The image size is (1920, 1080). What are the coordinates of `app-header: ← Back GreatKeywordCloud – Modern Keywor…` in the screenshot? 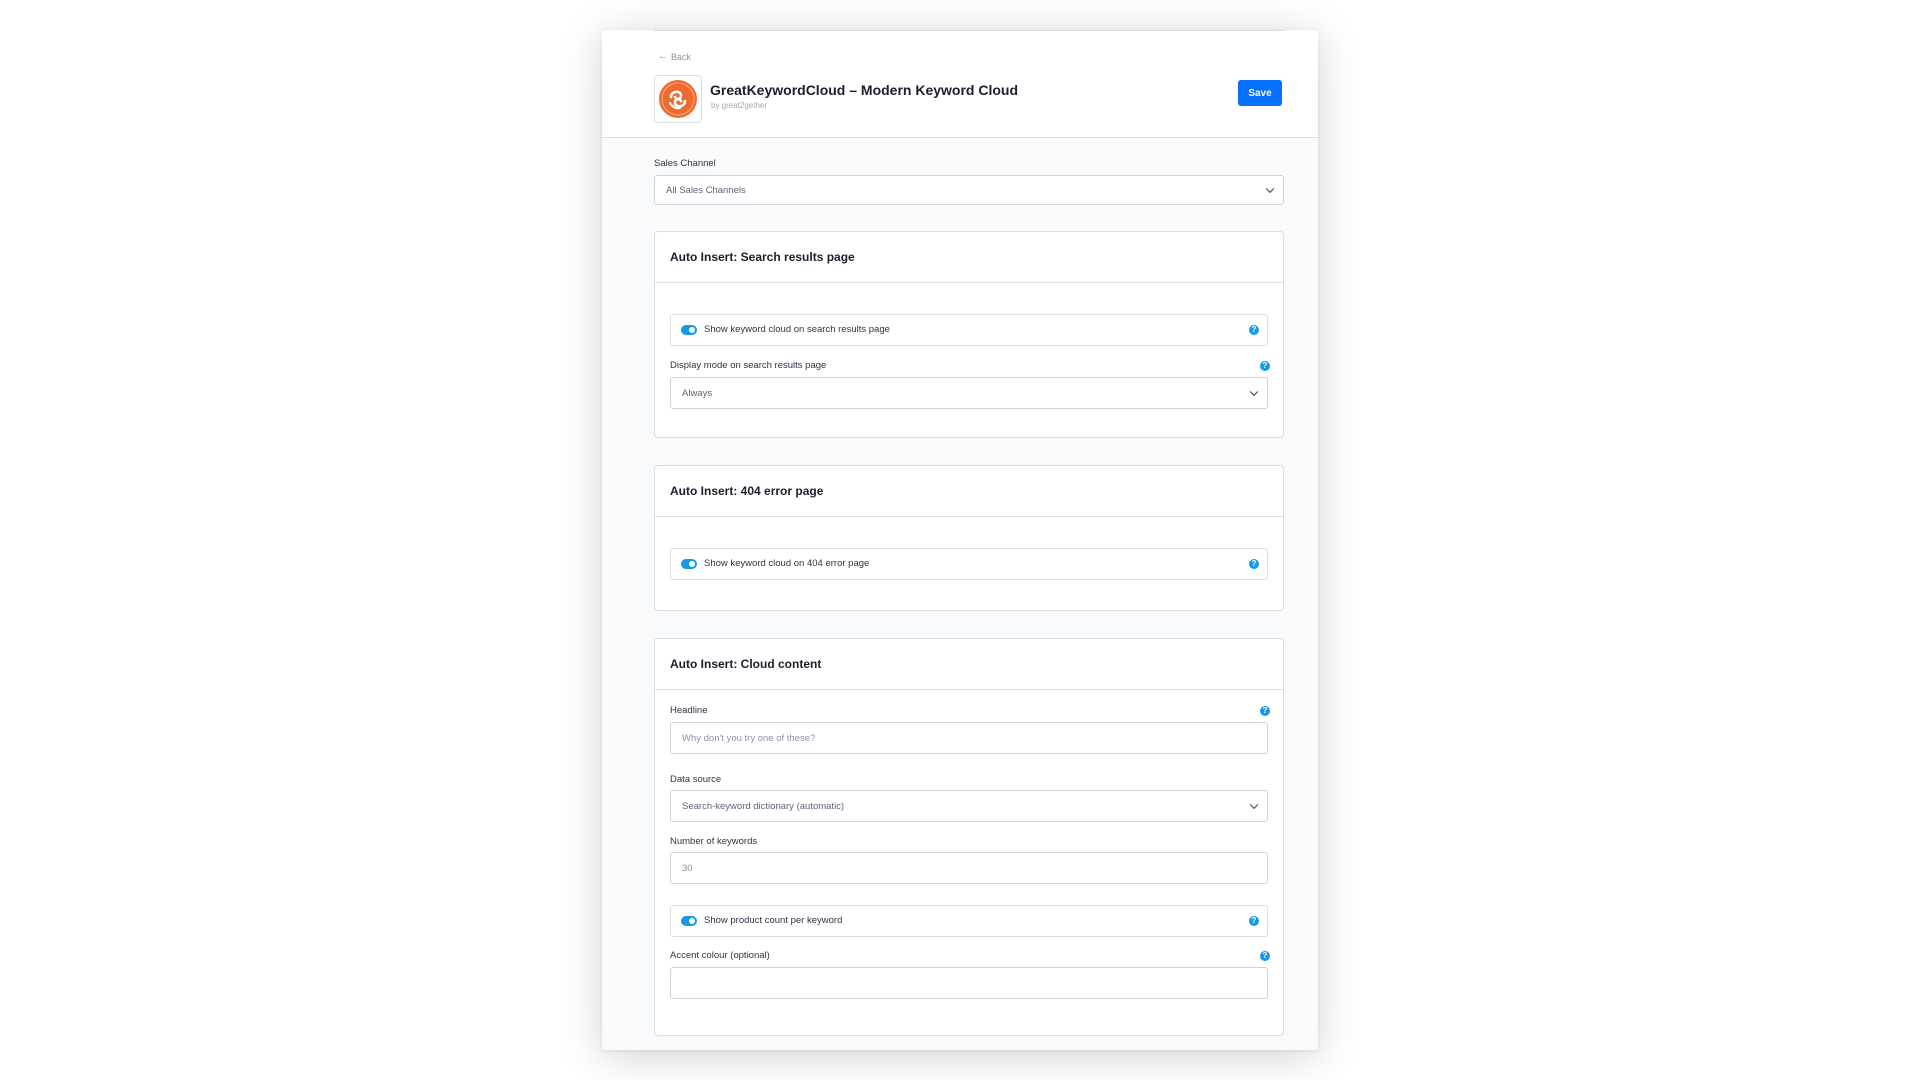 It's located at (960, 84).